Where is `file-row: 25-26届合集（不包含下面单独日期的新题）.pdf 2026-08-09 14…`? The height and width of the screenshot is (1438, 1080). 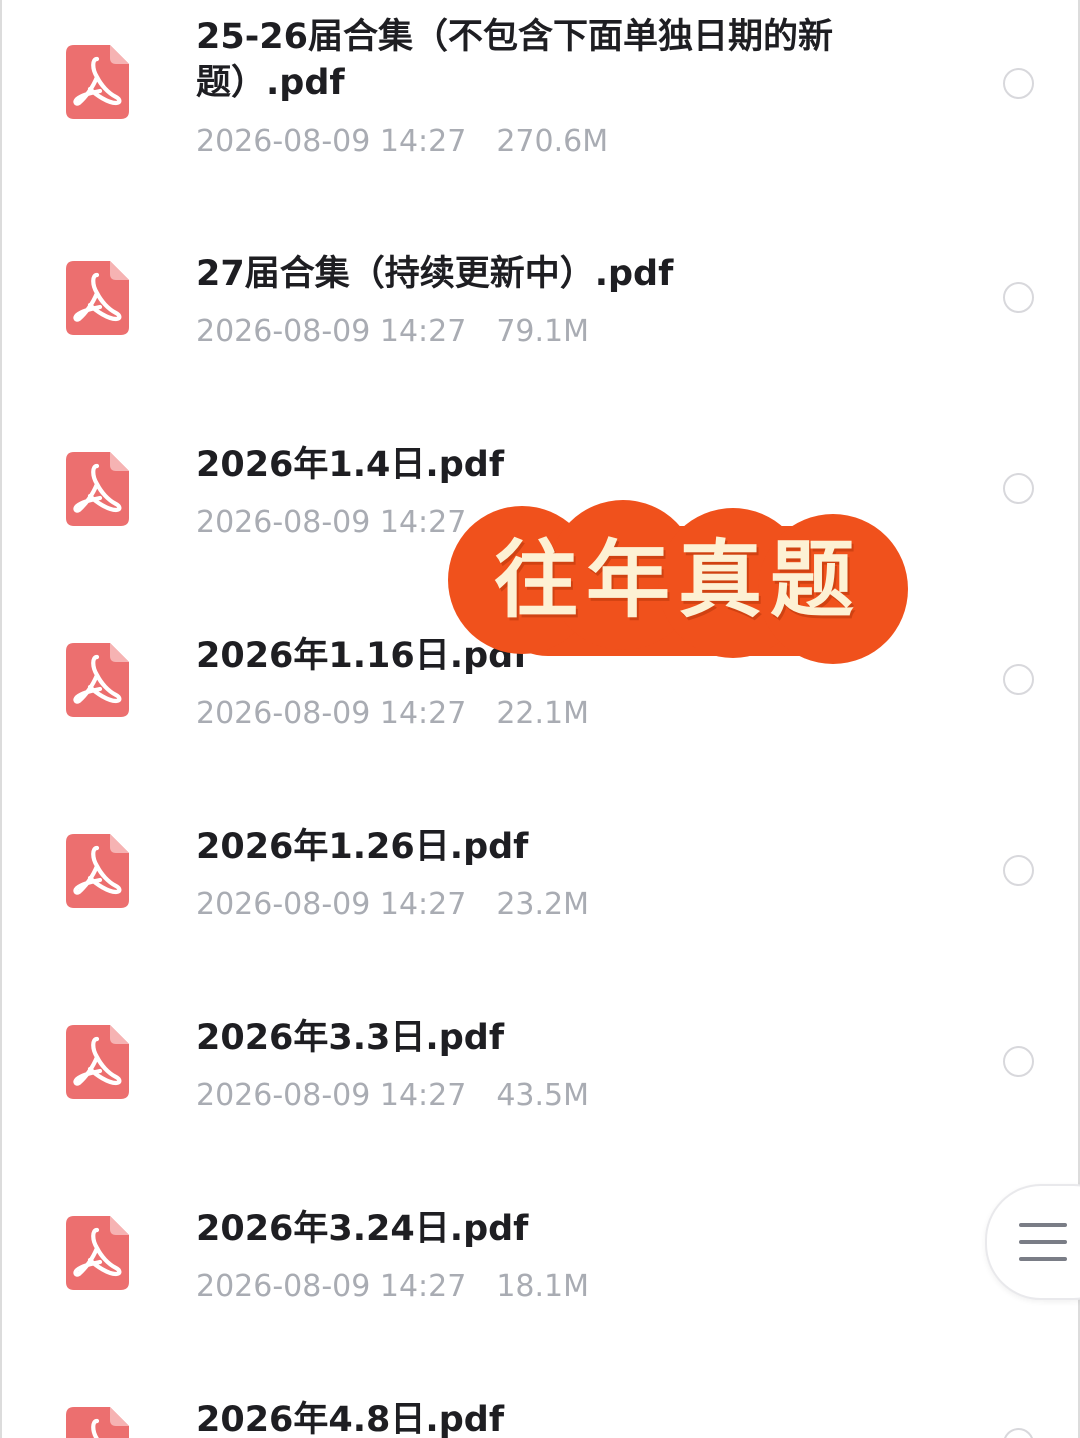 file-row: 25-26届合集（不包含下面单独日期的新题）.pdf 2026-08-09 14… is located at coordinates (540, 95).